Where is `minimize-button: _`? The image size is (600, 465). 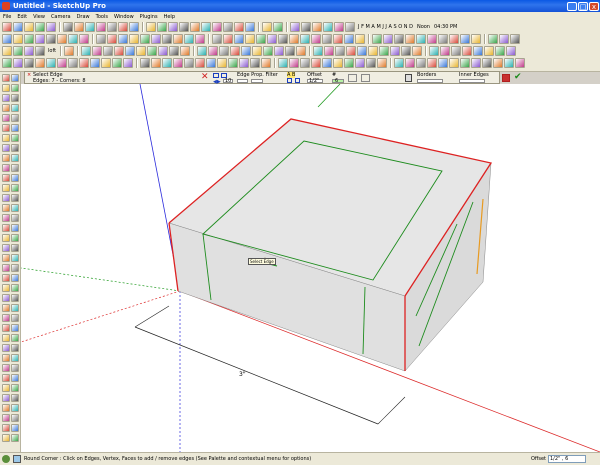
minimize-button: _ is located at coordinates (572, 6).